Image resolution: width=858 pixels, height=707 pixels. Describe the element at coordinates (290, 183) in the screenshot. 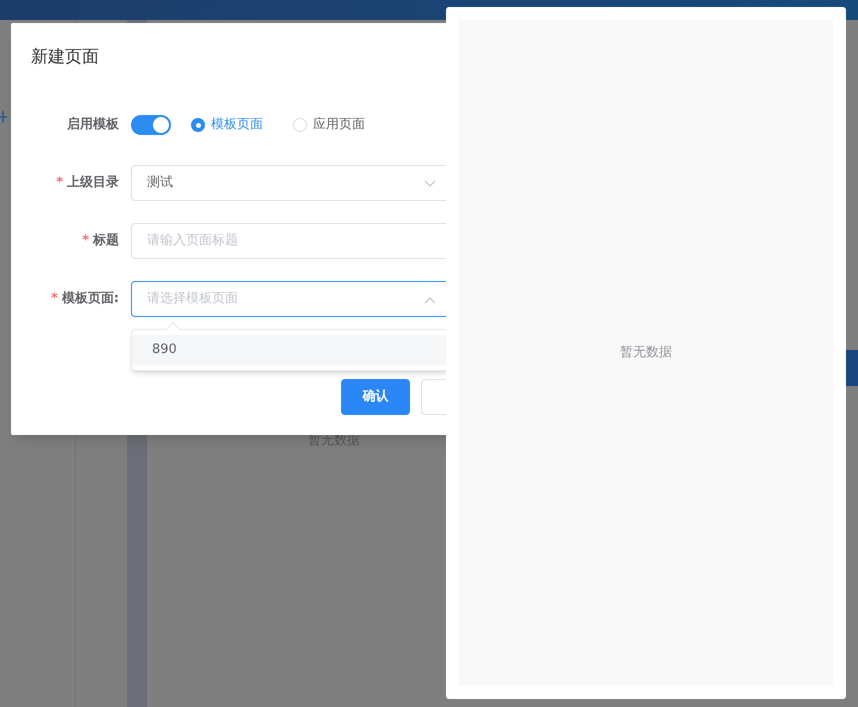

I see `select-field: 测试` at that location.